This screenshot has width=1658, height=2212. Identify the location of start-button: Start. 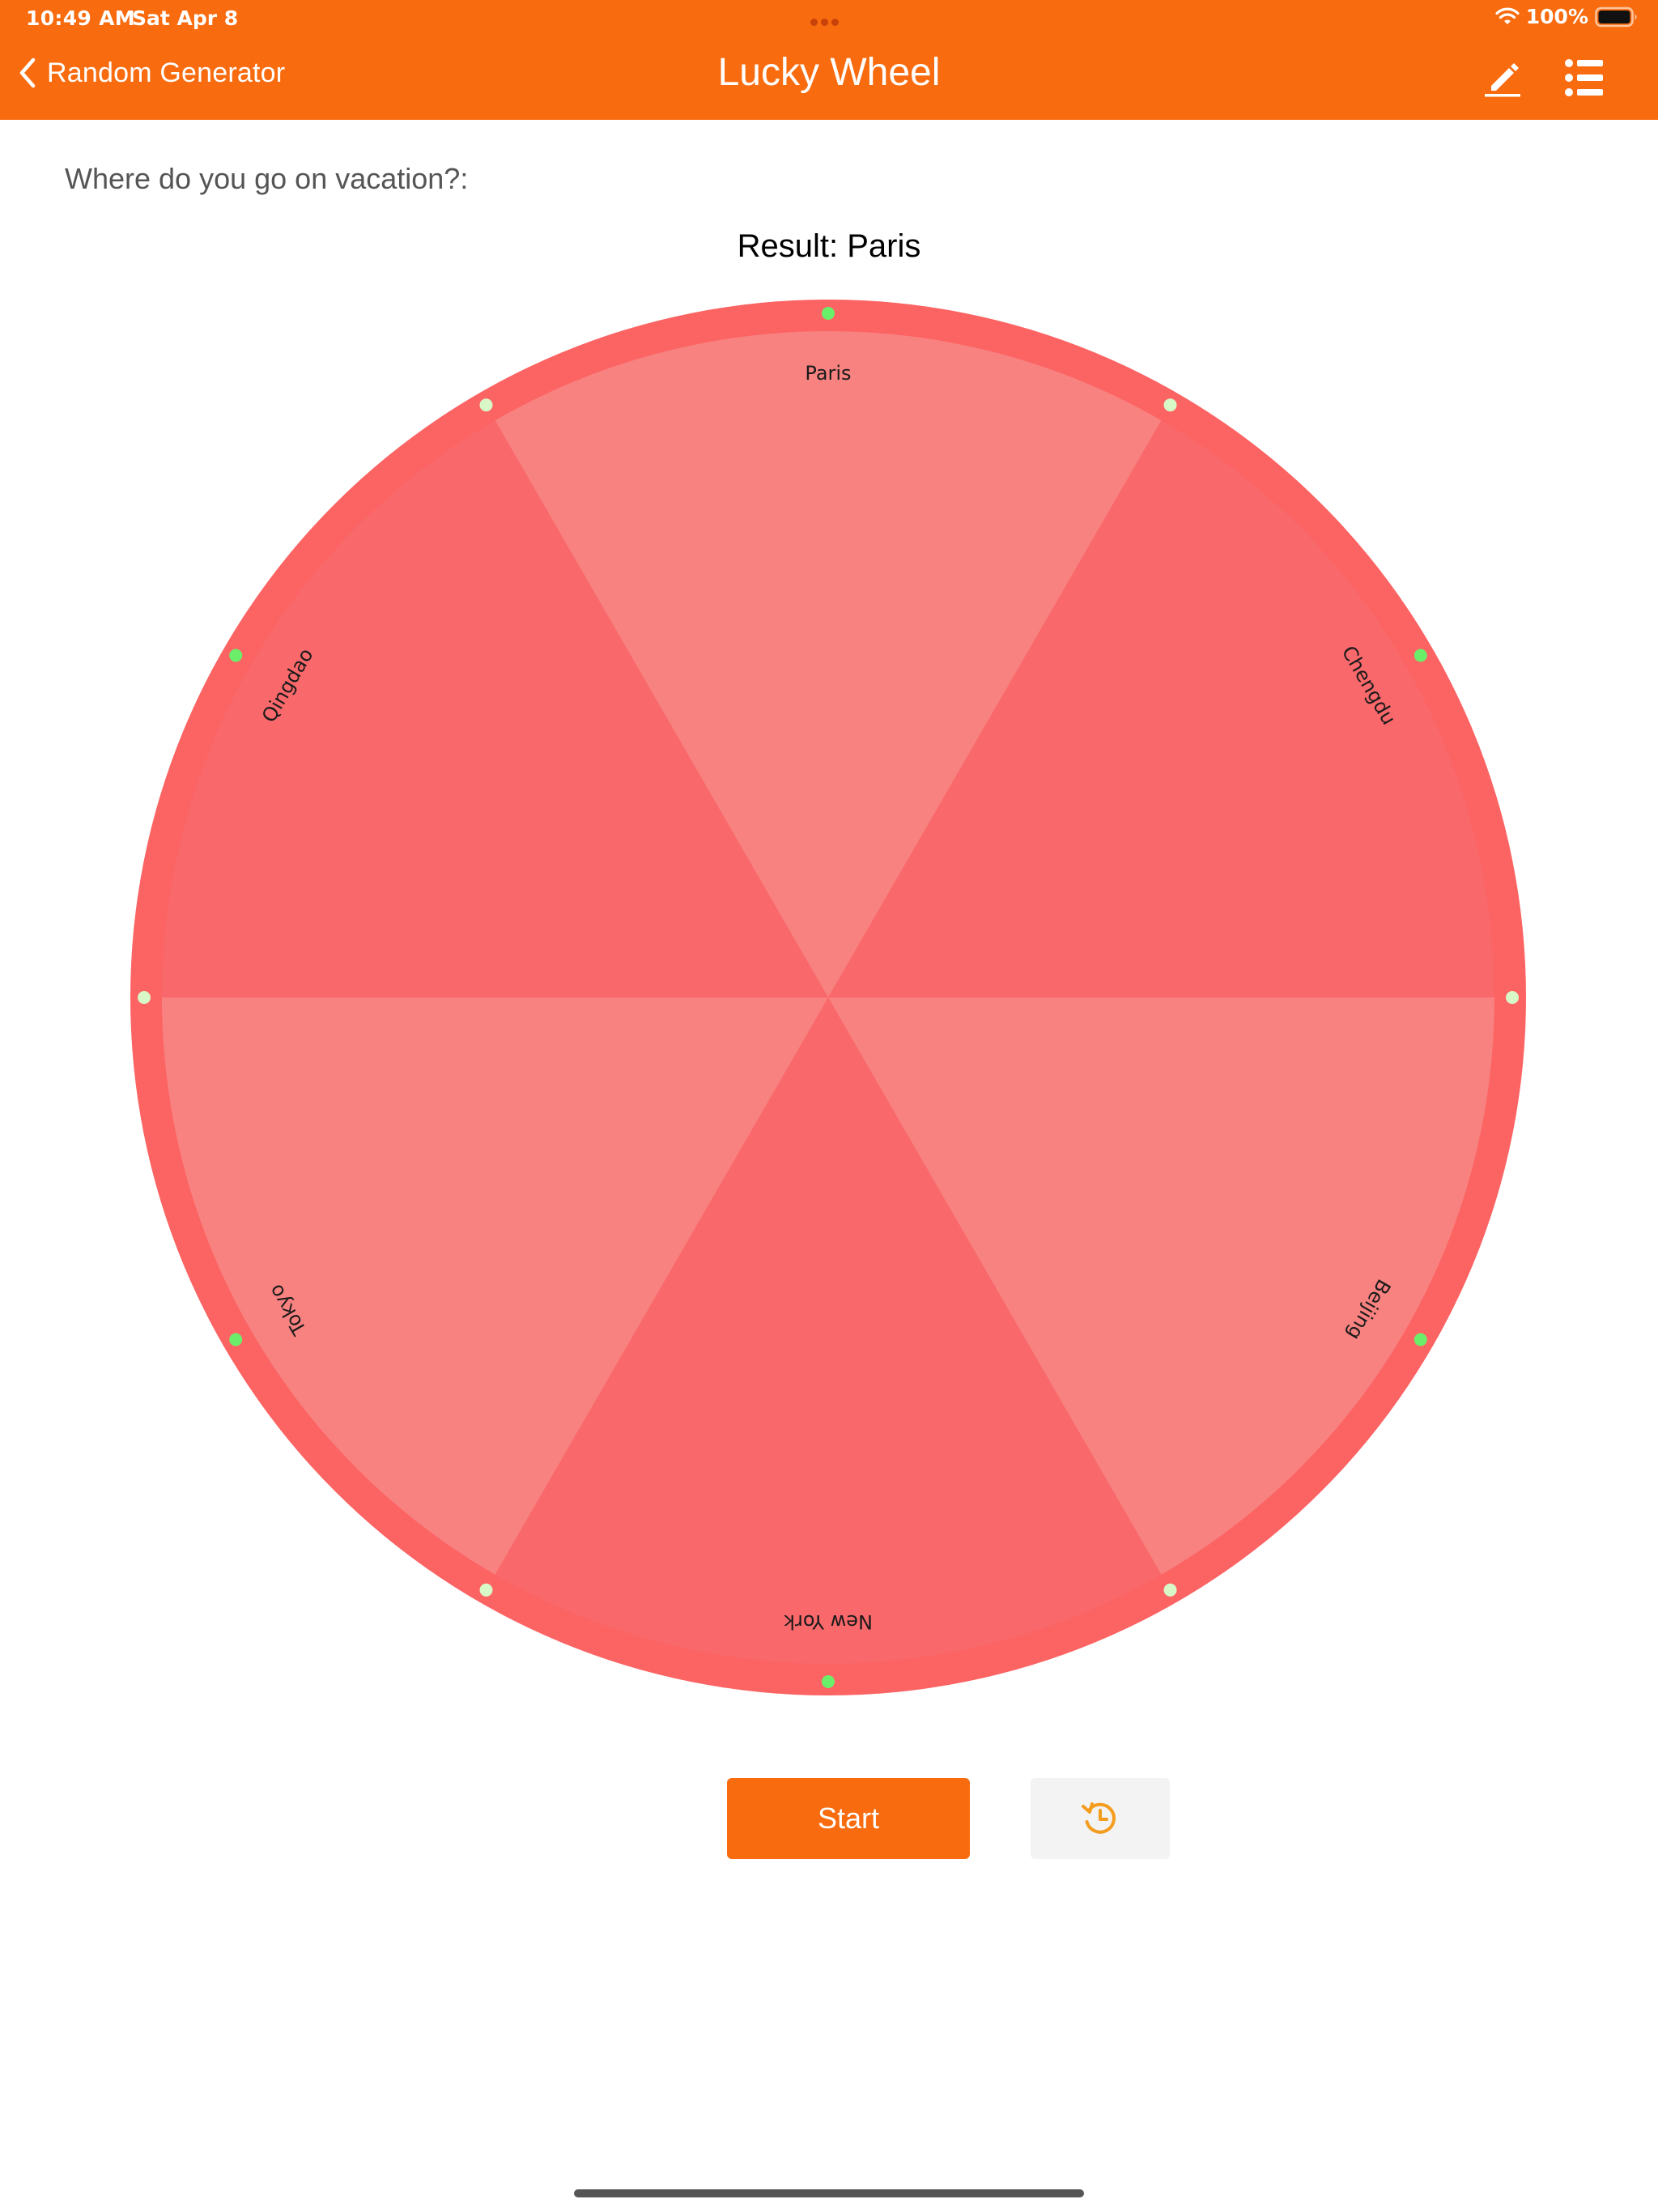
(848, 1819).